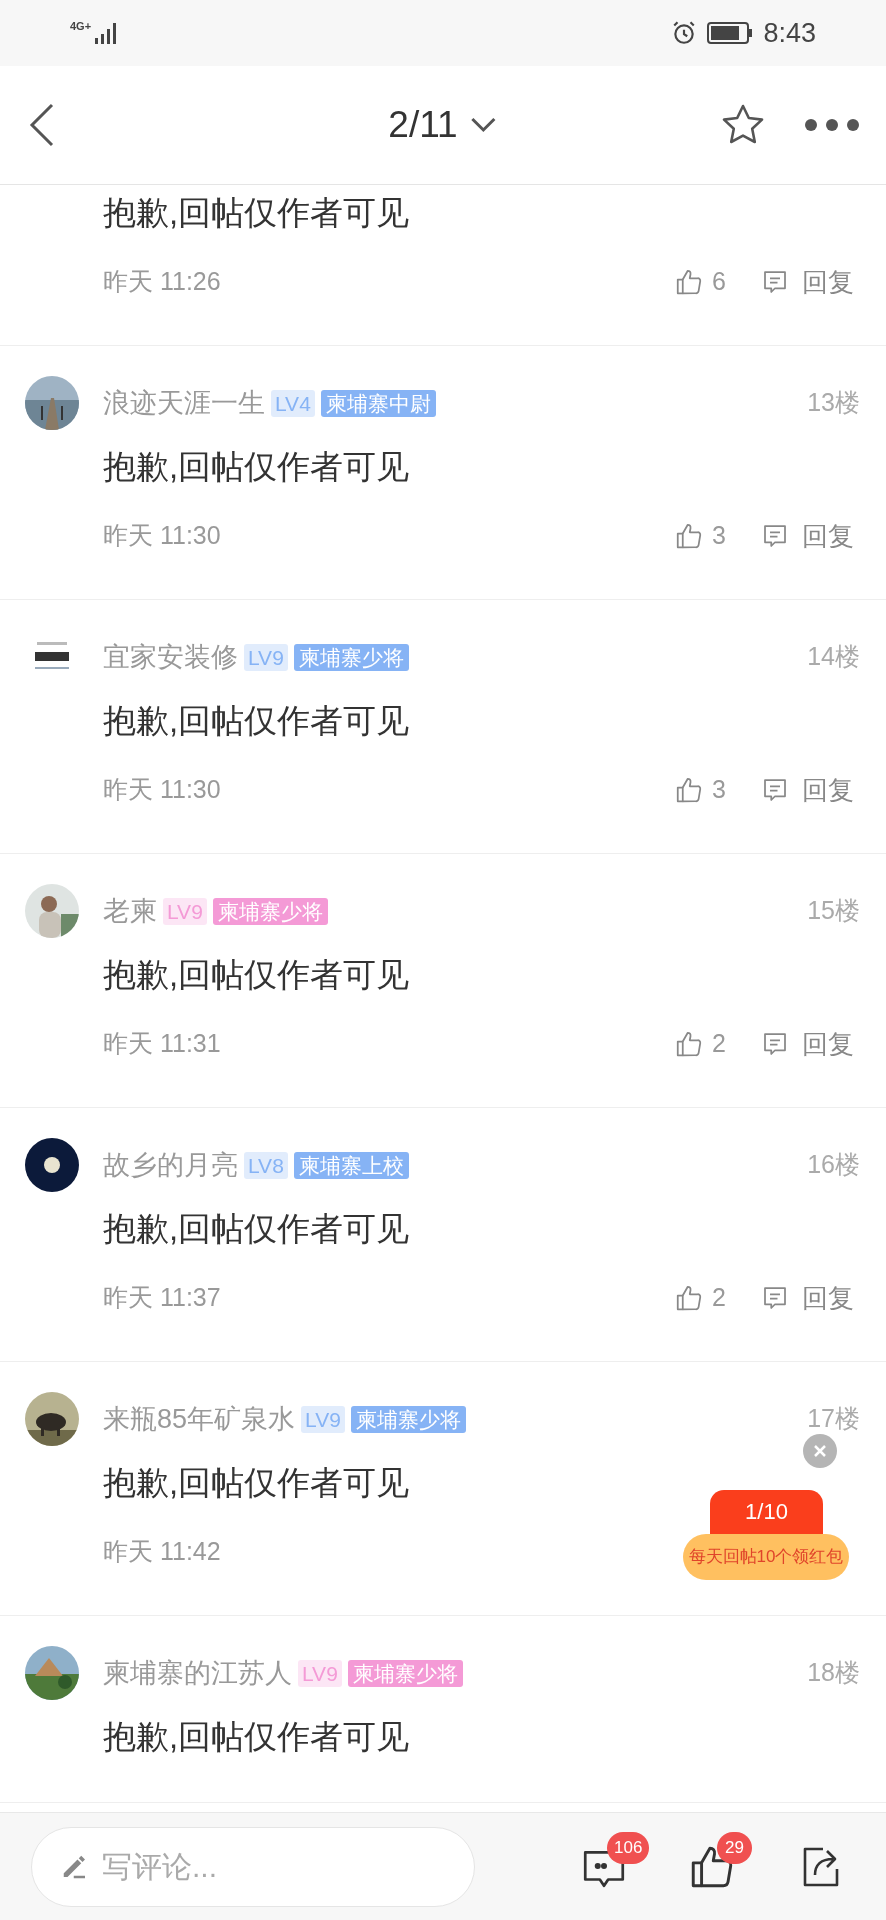  Describe the element at coordinates (833, 911) in the screenshot. I see `floor-number: 15楼` at that location.